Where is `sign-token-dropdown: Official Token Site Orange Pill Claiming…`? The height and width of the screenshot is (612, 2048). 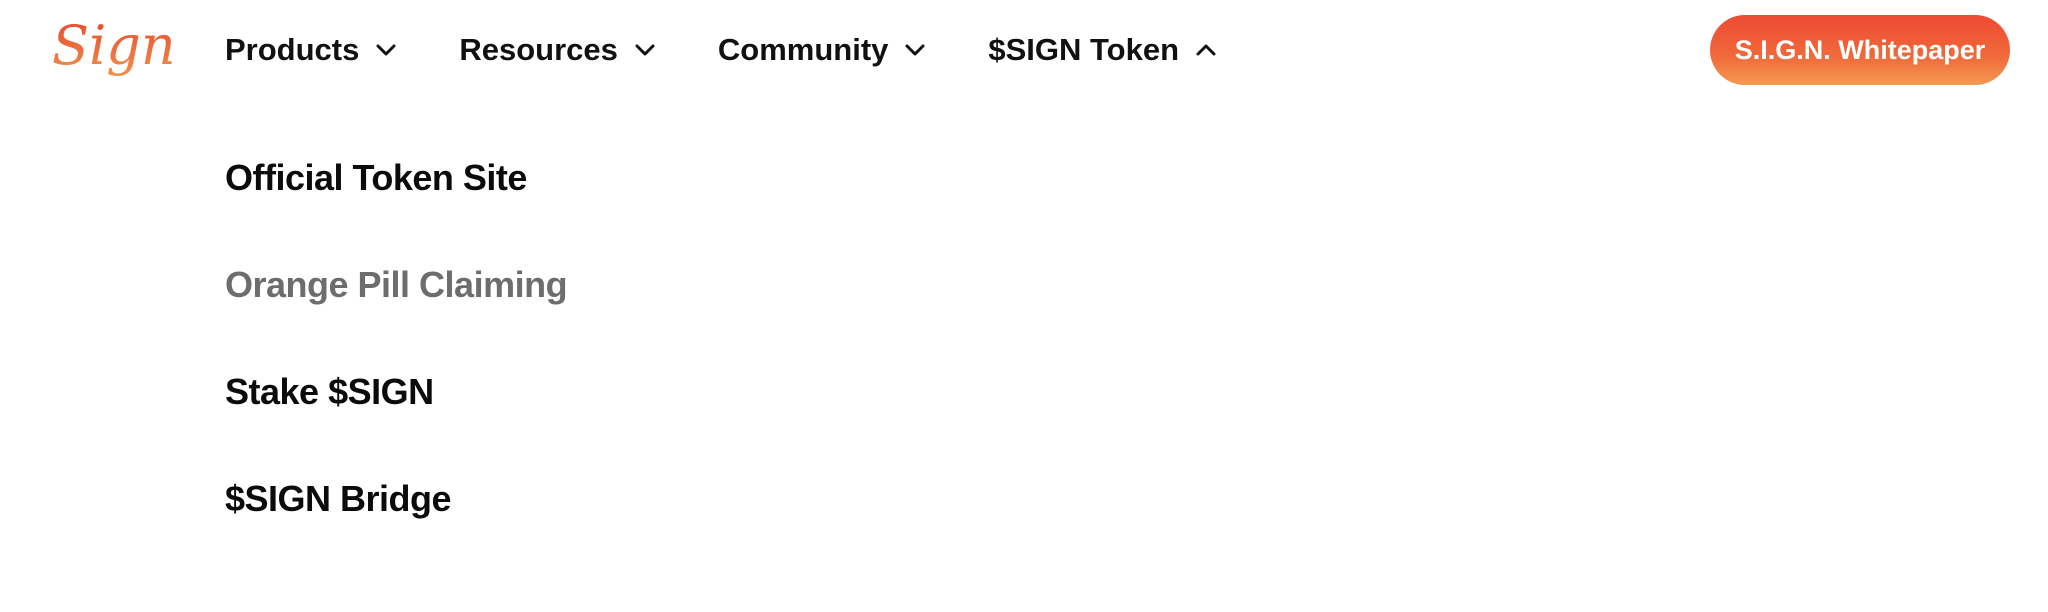 sign-token-dropdown: Official Token Site Orange Pill Claiming… is located at coordinates (396, 334).